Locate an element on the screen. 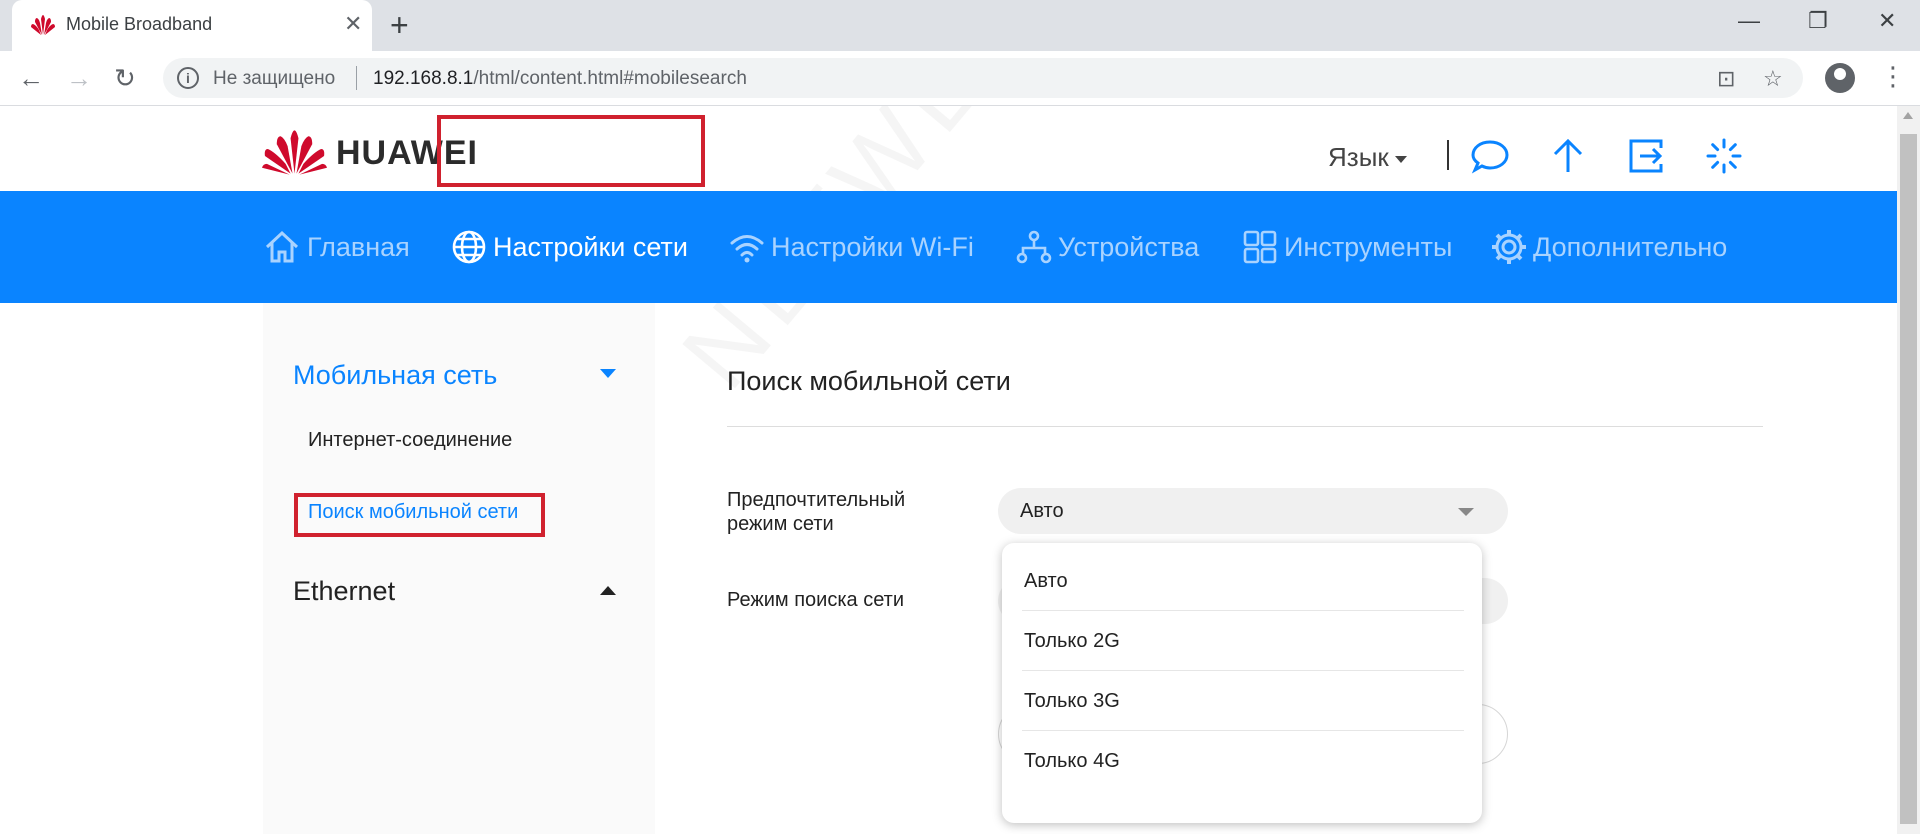 The image size is (1920, 834). huawei-logo-icon is located at coordinates (294, 152).